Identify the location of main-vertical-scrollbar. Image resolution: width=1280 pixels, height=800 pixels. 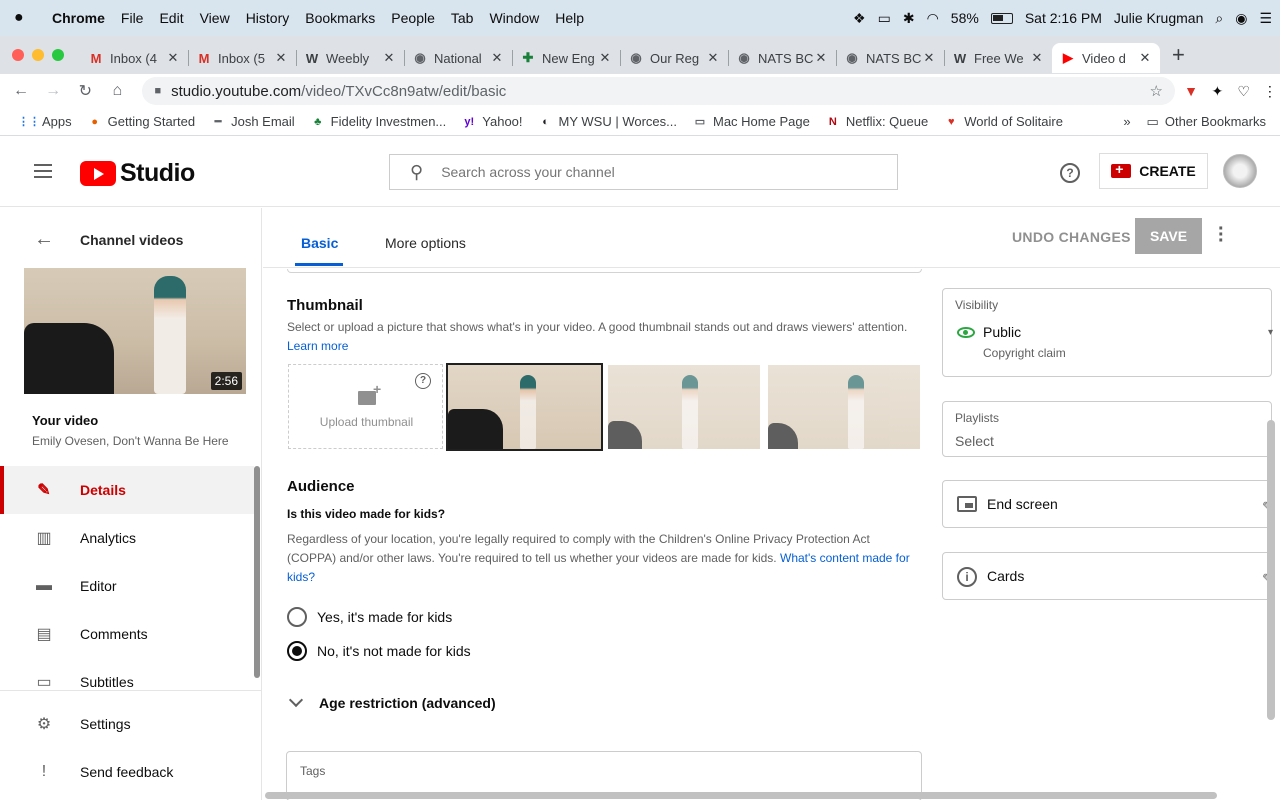
(1271, 570).